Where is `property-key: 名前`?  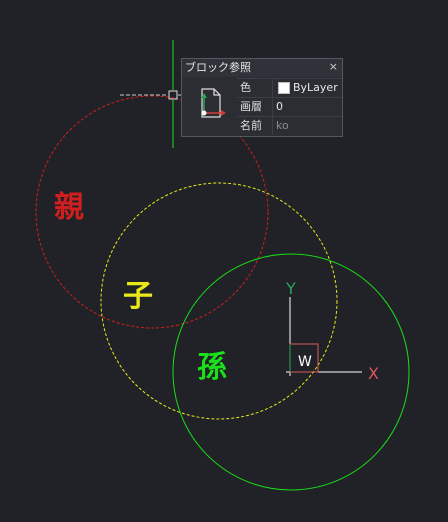
property-key: 名前 is located at coordinates (251, 125).